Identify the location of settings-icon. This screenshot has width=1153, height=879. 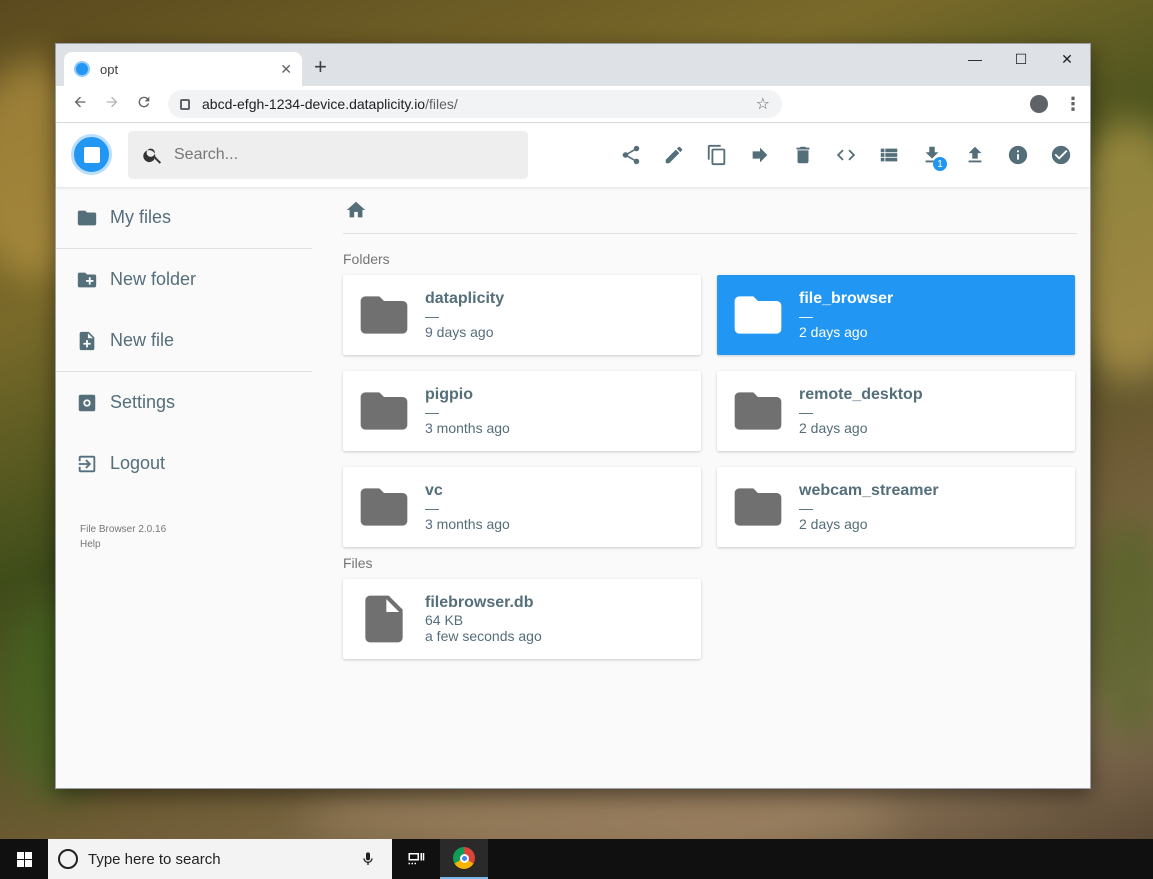
(87, 402).